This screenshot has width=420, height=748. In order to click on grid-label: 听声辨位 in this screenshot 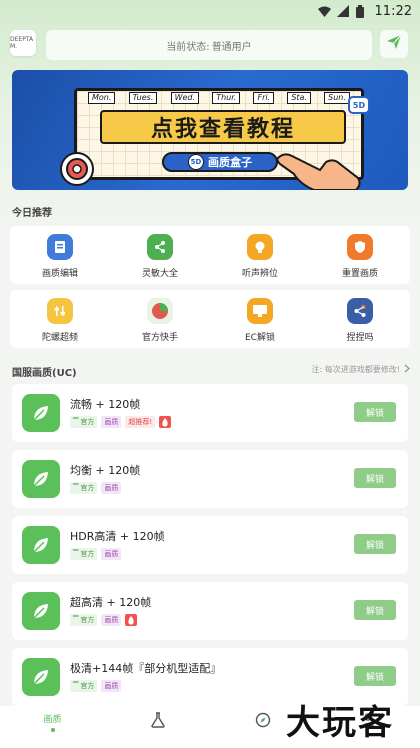, I will do `click(259, 274)`.